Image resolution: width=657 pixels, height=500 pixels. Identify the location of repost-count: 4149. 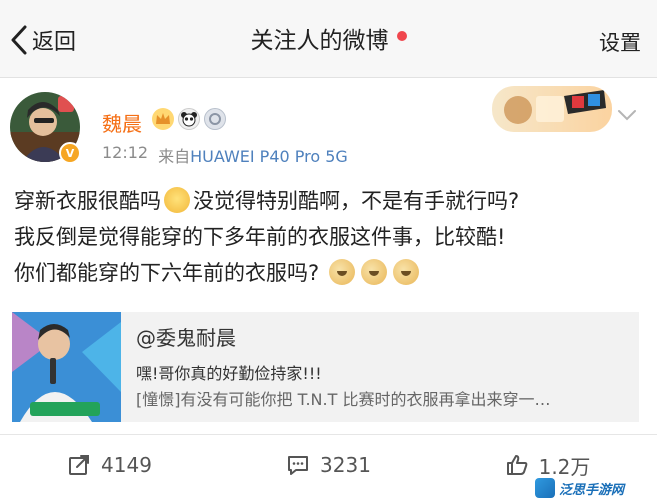
(126, 465).